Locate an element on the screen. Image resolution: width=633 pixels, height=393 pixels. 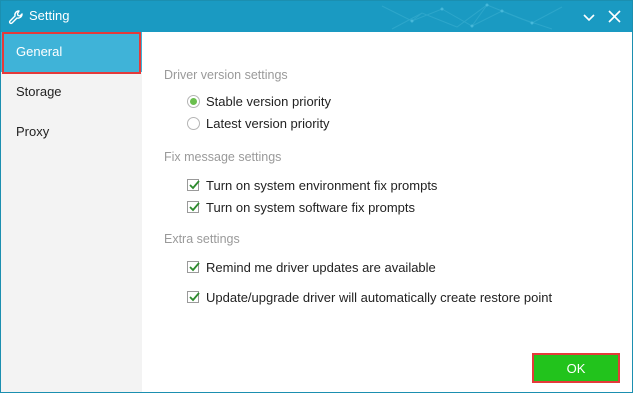
option-label: Latest version priority is located at coordinates (268, 123).